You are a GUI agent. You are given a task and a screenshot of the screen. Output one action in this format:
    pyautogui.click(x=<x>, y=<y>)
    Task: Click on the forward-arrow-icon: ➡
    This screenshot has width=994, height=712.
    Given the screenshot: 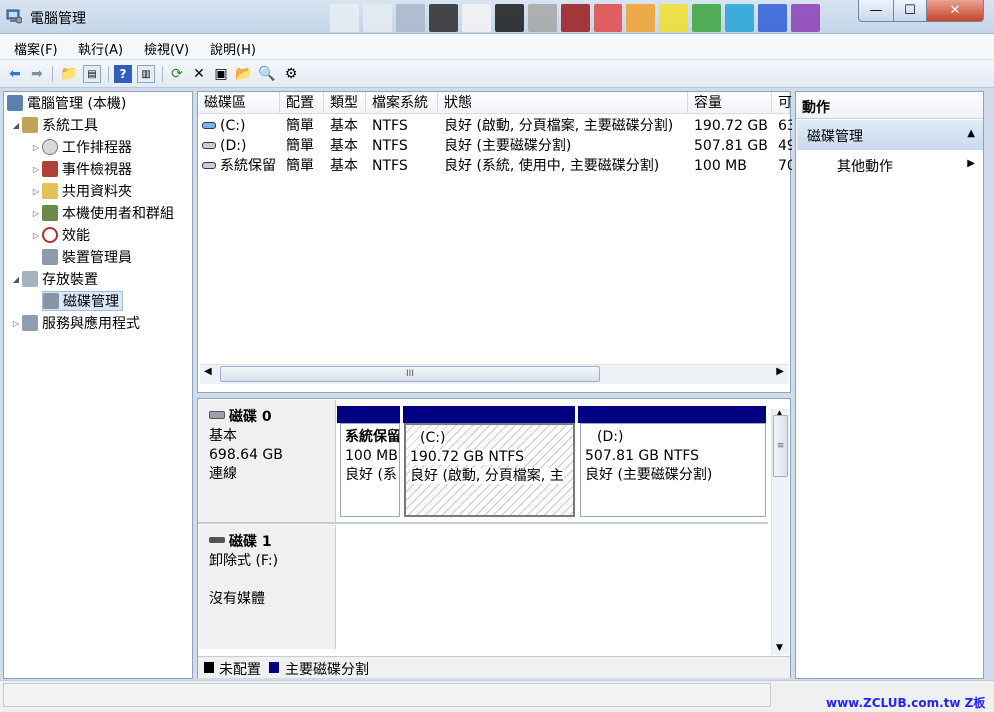 What is the action you would take?
    pyautogui.click(x=37, y=74)
    